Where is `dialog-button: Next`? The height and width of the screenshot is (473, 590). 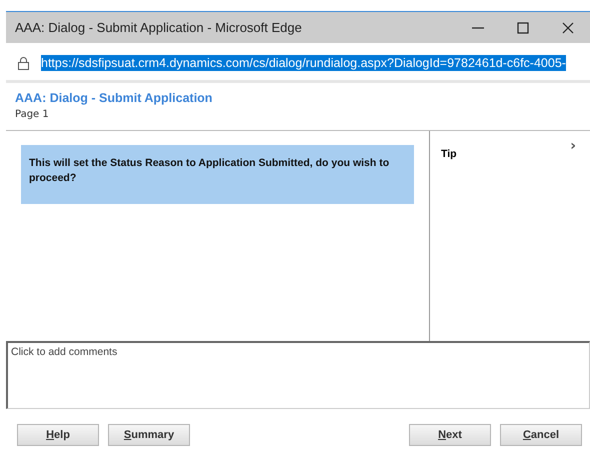
dialog-button: Next is located at coordinates (450, 435).